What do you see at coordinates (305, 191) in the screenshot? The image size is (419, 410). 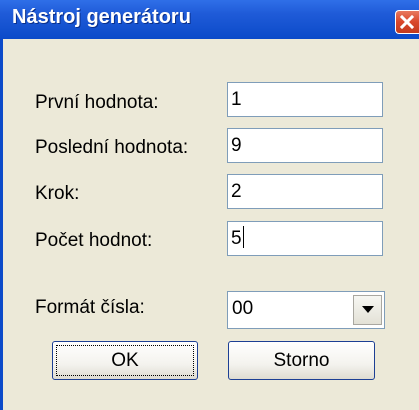 I see `step-input: 2` at bounding box center [305, 191].